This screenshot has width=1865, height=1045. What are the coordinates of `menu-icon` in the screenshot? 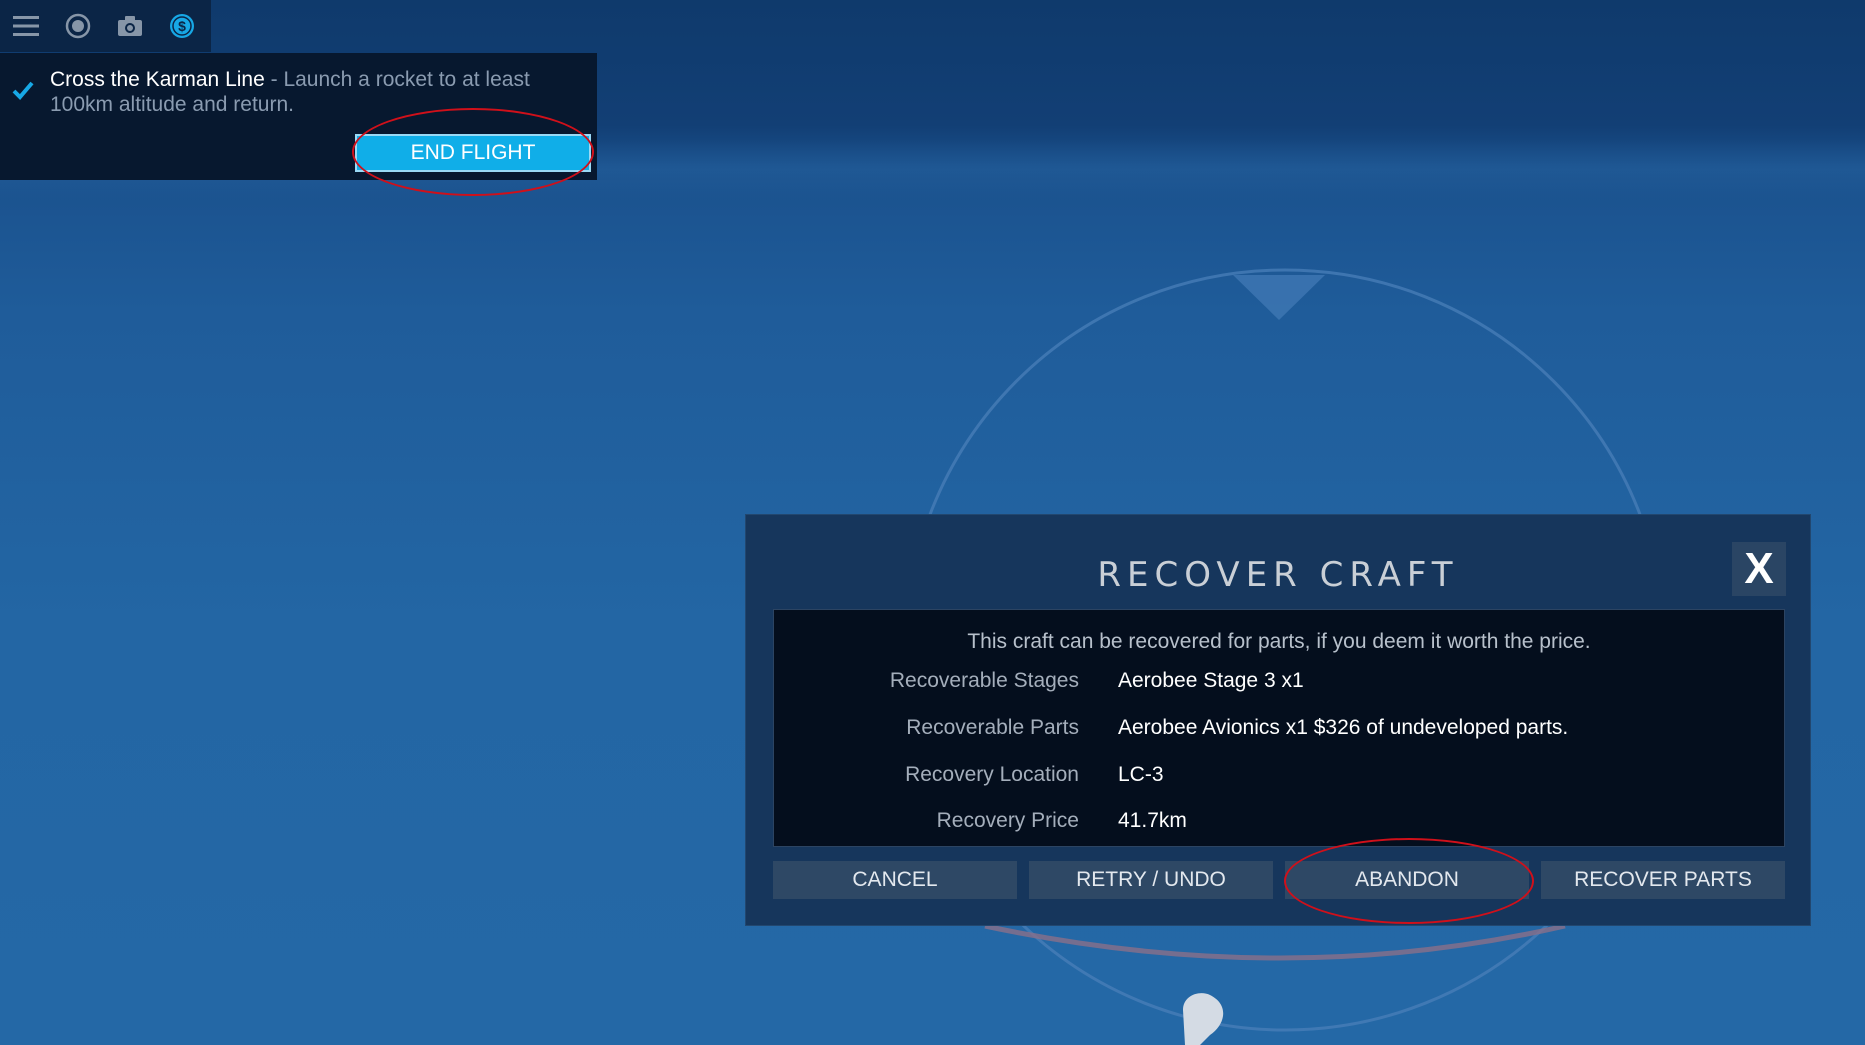 It's located at (26, 26).